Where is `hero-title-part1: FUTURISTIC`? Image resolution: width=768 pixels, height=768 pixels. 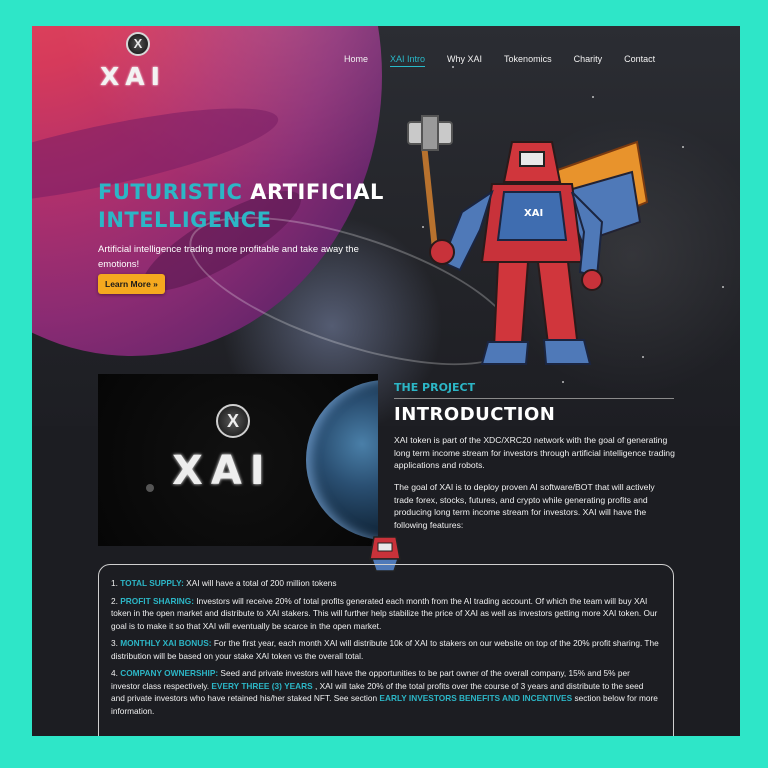 hero-title-part1: FUTURISTIC is located at coordinates (174, 192).